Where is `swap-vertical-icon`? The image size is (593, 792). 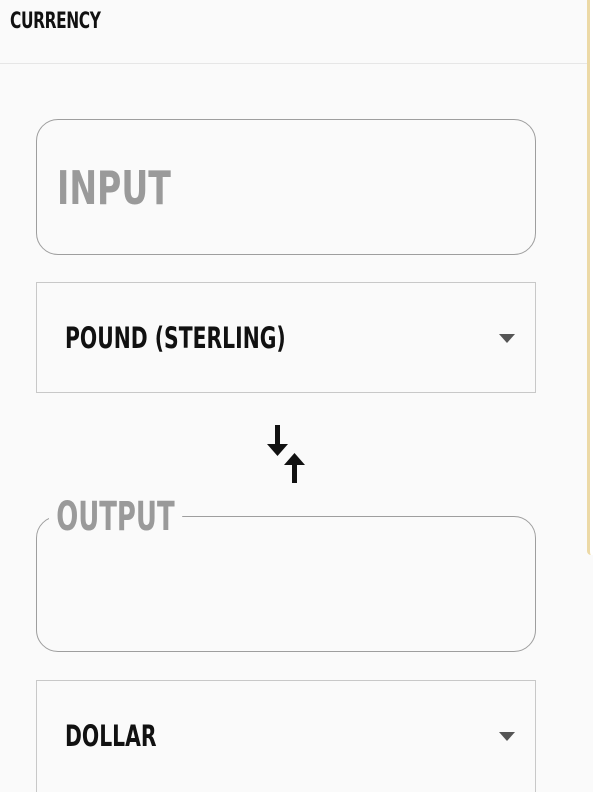
swap-vertical-icon is located at coordinates (285, 453).